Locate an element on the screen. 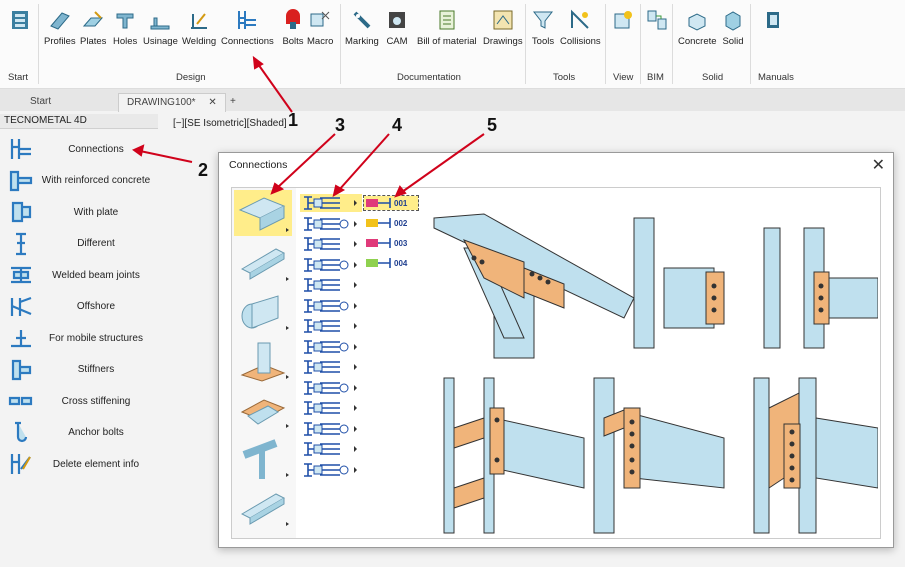  annotation-5: 5 is located at coordinates (492, 125).